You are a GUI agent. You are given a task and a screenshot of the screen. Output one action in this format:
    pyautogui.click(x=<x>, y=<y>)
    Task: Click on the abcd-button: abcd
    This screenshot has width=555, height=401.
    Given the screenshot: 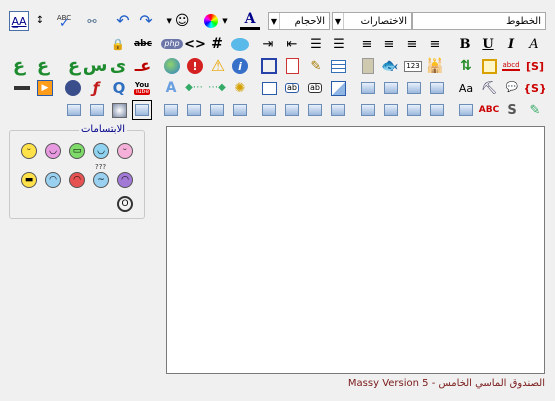 What is the action you would take?
    pyautogui.click(x=511, y=66)
    